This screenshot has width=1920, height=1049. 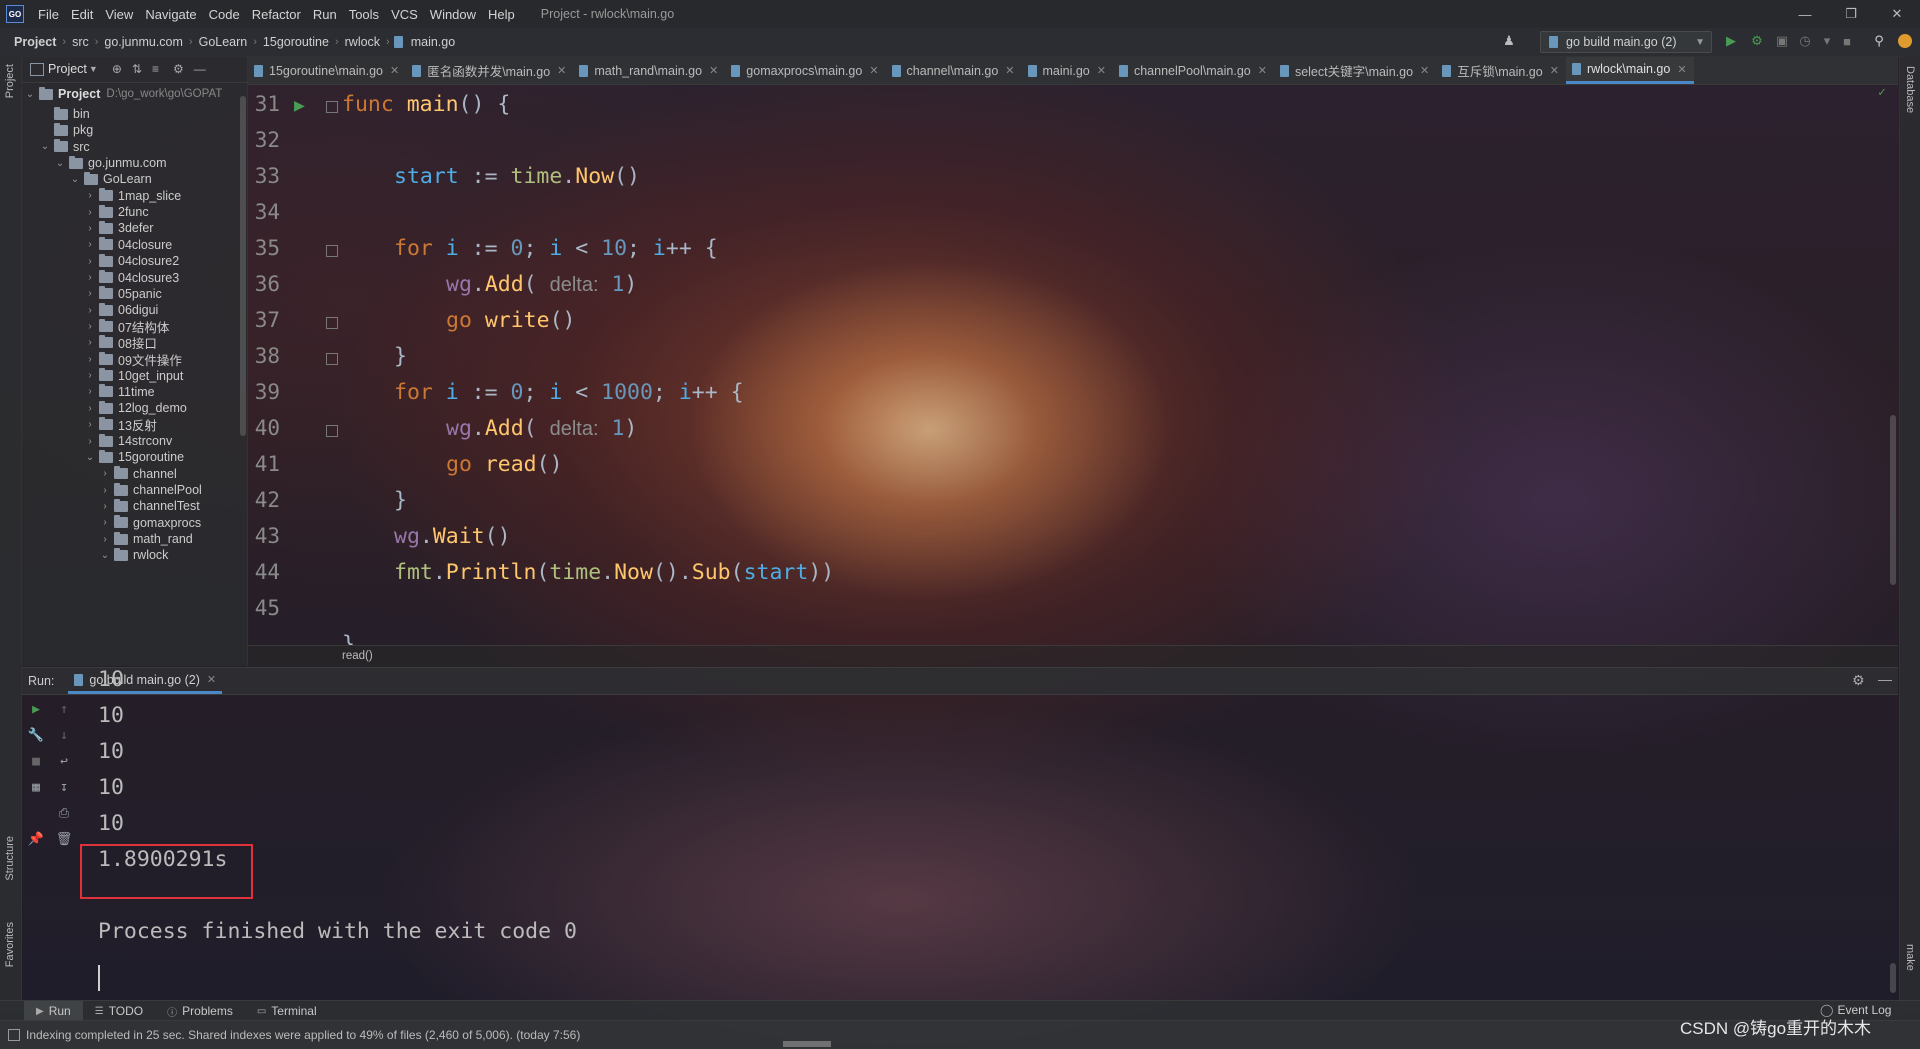 I want to click on menu-item-vcs: VCS, so click(x=404, y=14).